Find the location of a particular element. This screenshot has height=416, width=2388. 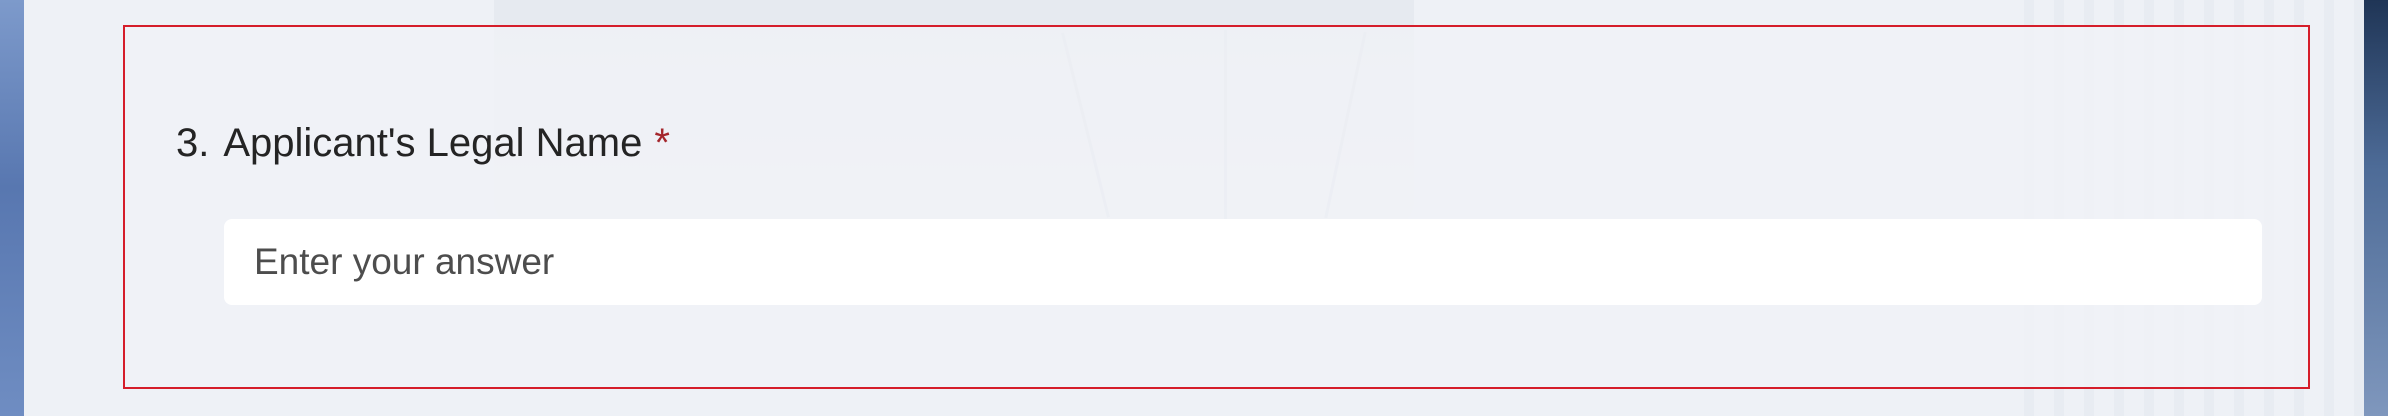

background-left-edge is located at coordinates (12, 208).